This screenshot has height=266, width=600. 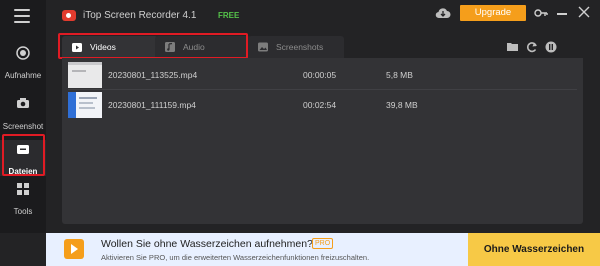 What do you see at coordinates (443, 12) in the screenshot?
I see `cloud-download-icon` at bounding box center [443, 12].